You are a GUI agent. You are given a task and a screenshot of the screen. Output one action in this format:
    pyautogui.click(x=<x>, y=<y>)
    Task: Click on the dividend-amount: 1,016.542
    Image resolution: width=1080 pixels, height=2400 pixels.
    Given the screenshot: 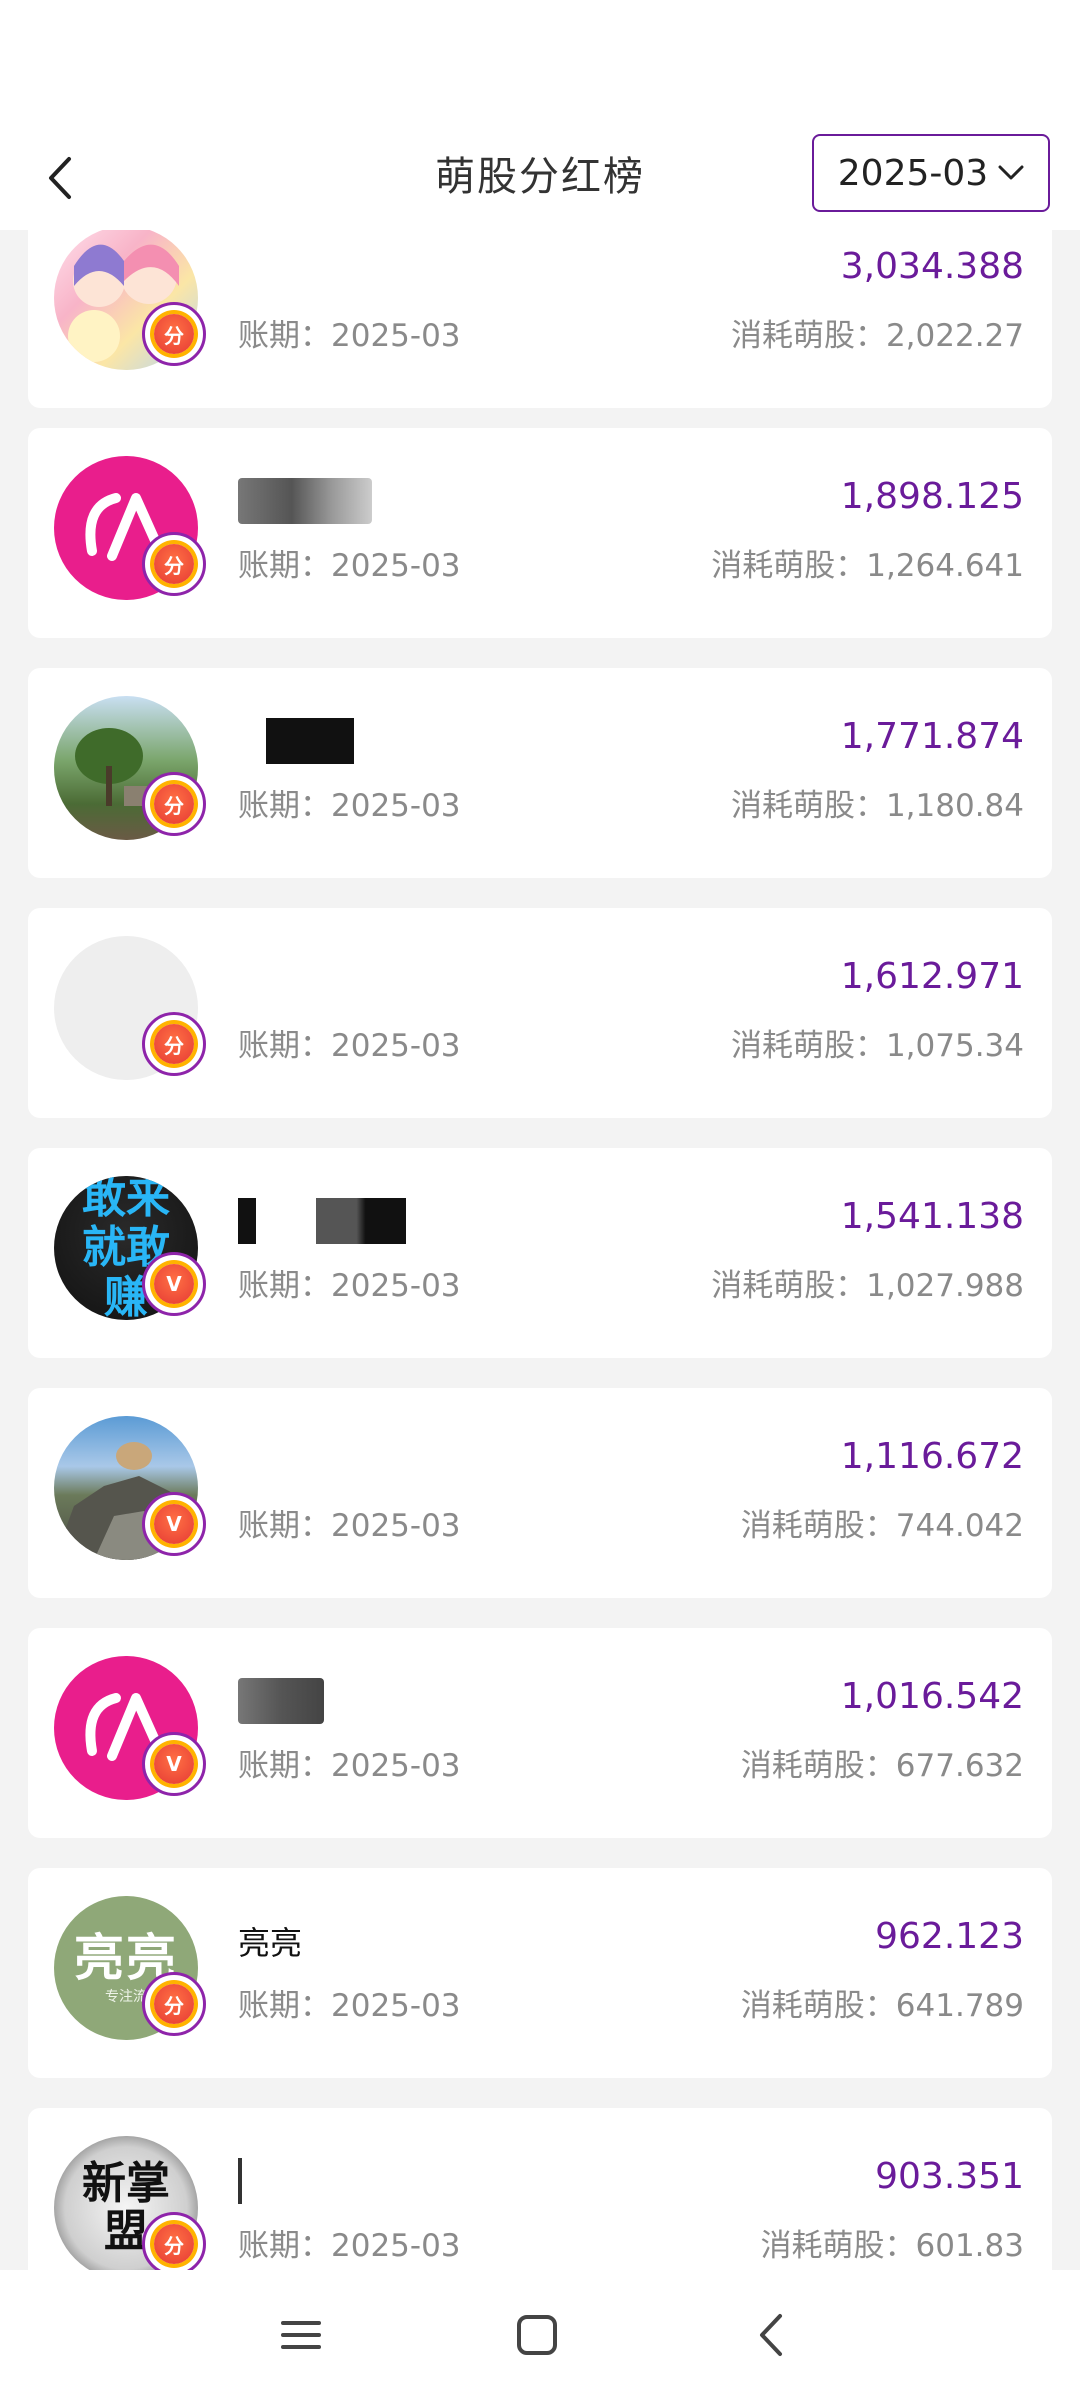 What is the action you would take?
    pyautogui.click(x=932, y=1696)
    